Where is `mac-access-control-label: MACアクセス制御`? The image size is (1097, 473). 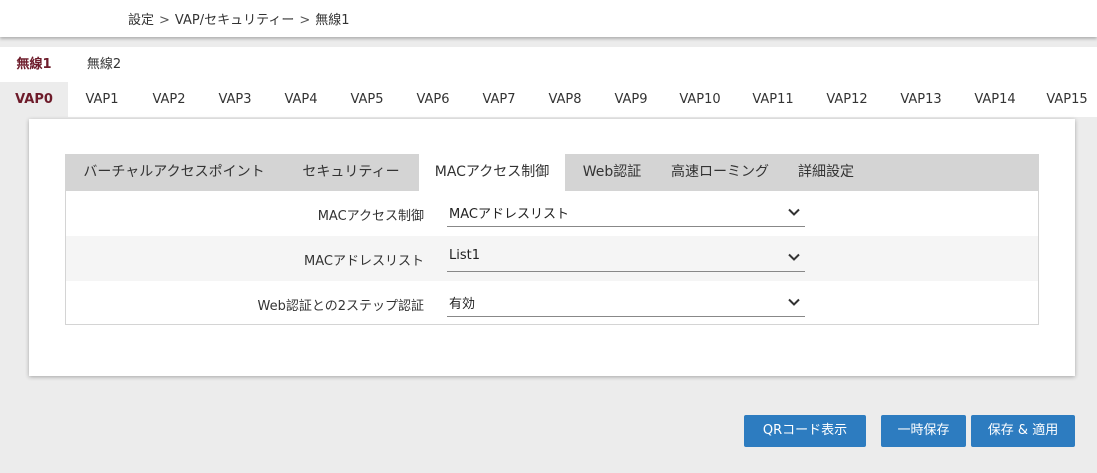
mac-access-control-label: MACアクセス制御 is located at coordinates (370, 216).